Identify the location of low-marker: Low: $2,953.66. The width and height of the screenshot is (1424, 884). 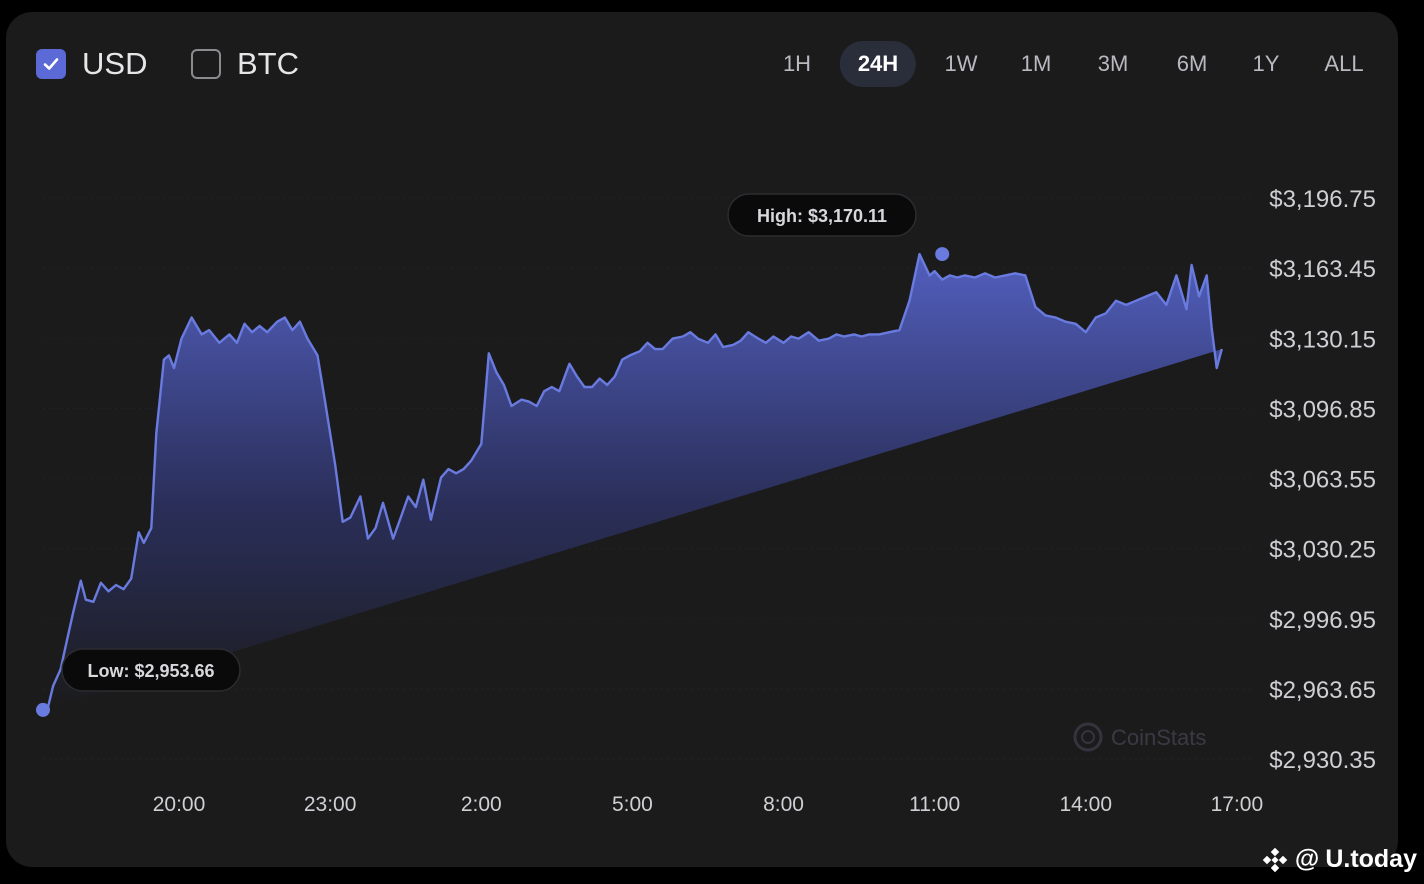
(138, 682).